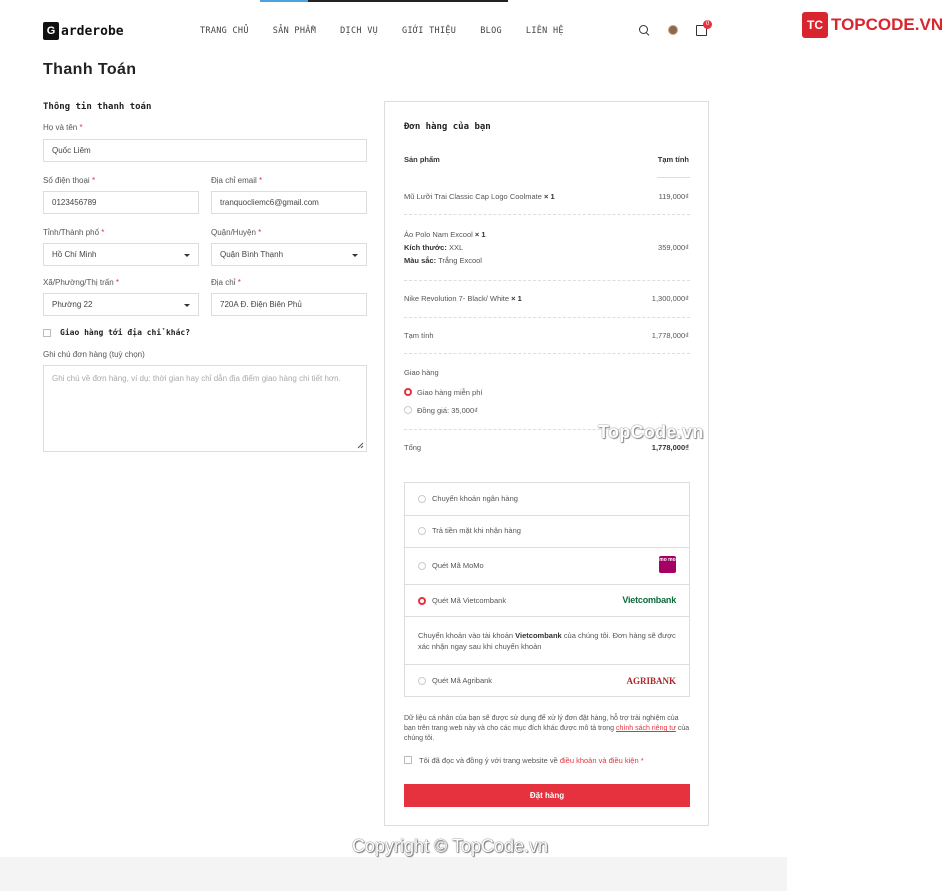 The image size is (950, 891). Describe the element at coordinates (545, 31) in the screenshot. I see `nav-item-contact: LIÊN HỆ` at that location.